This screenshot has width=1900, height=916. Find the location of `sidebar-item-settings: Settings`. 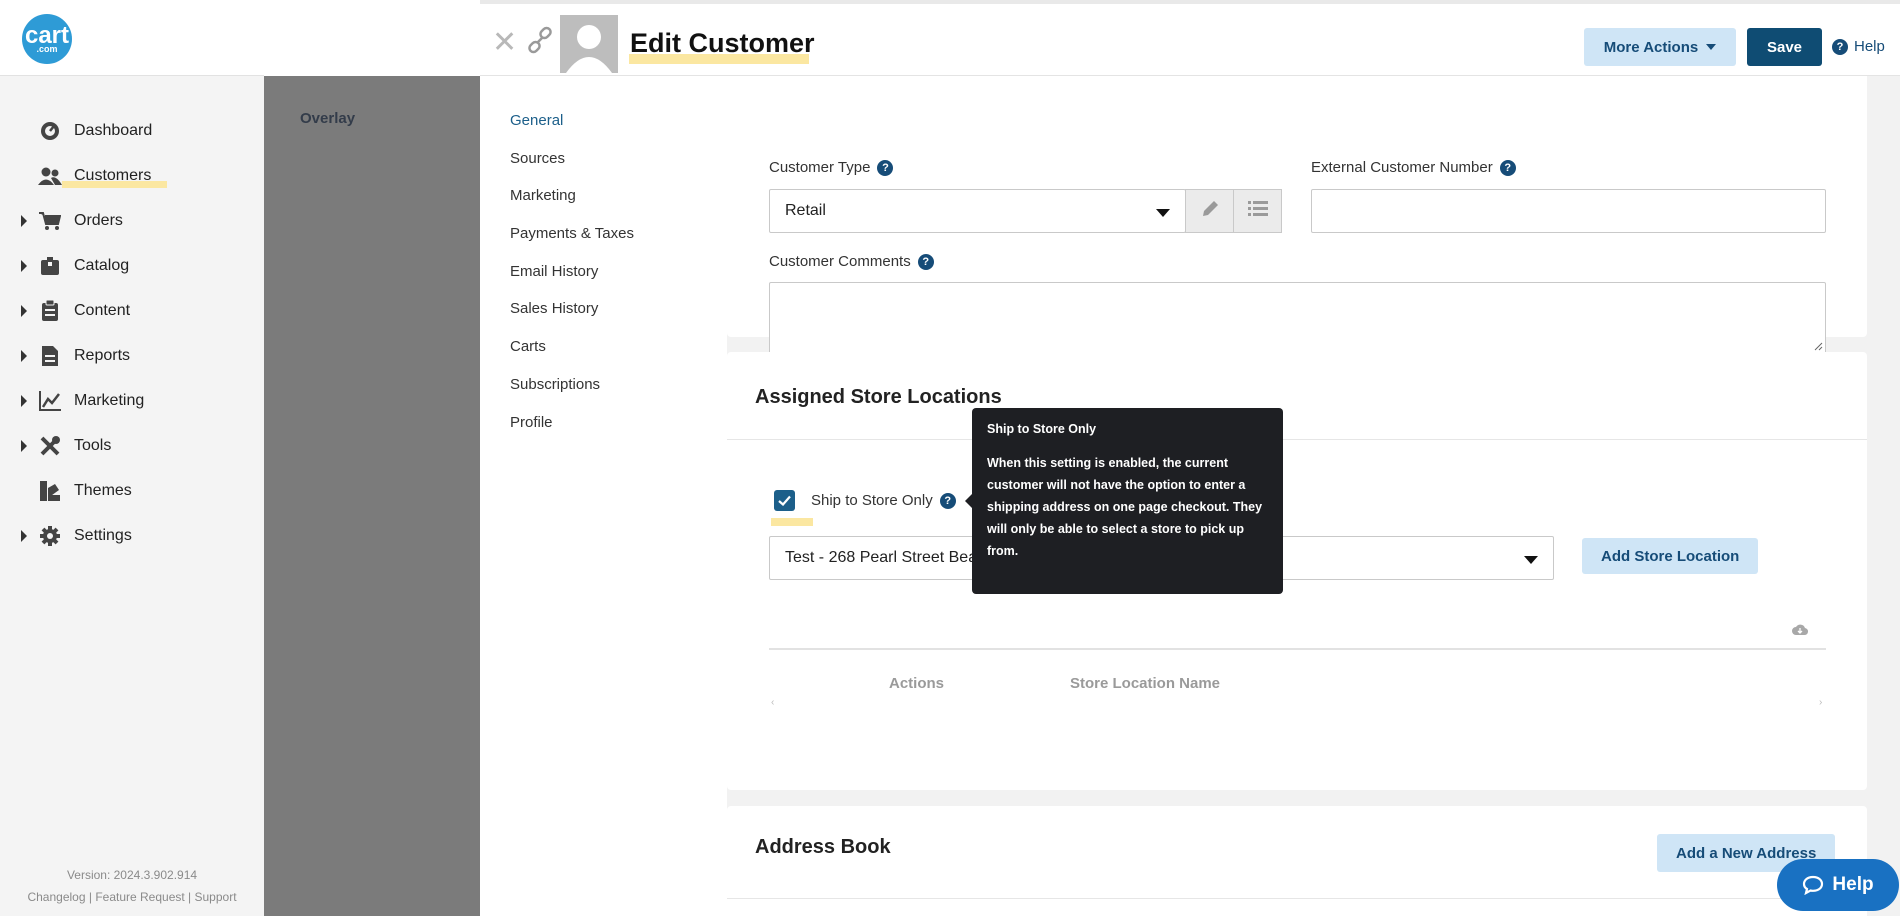

sidebar-item-settings: Settings is located at coordinates (132, 535).